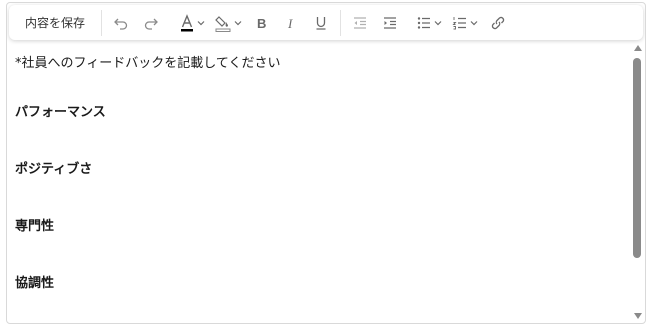 The width and height of the screenshot is (652, 330). I want to click on bold-button: B, so click(261, 23).